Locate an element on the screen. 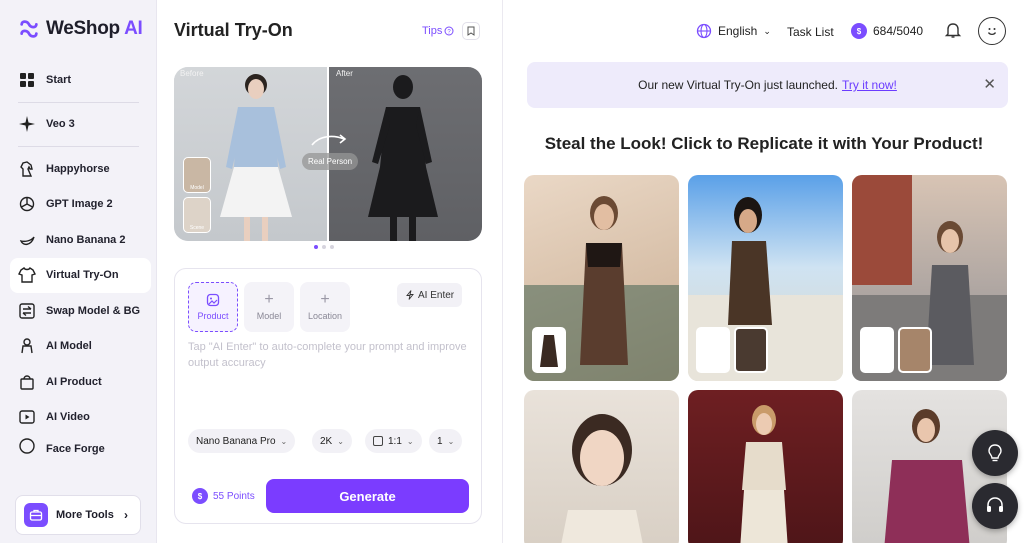 This screenshot has height=543, width=1024. weshop-logo-icon is located at coordinates (29, 29).